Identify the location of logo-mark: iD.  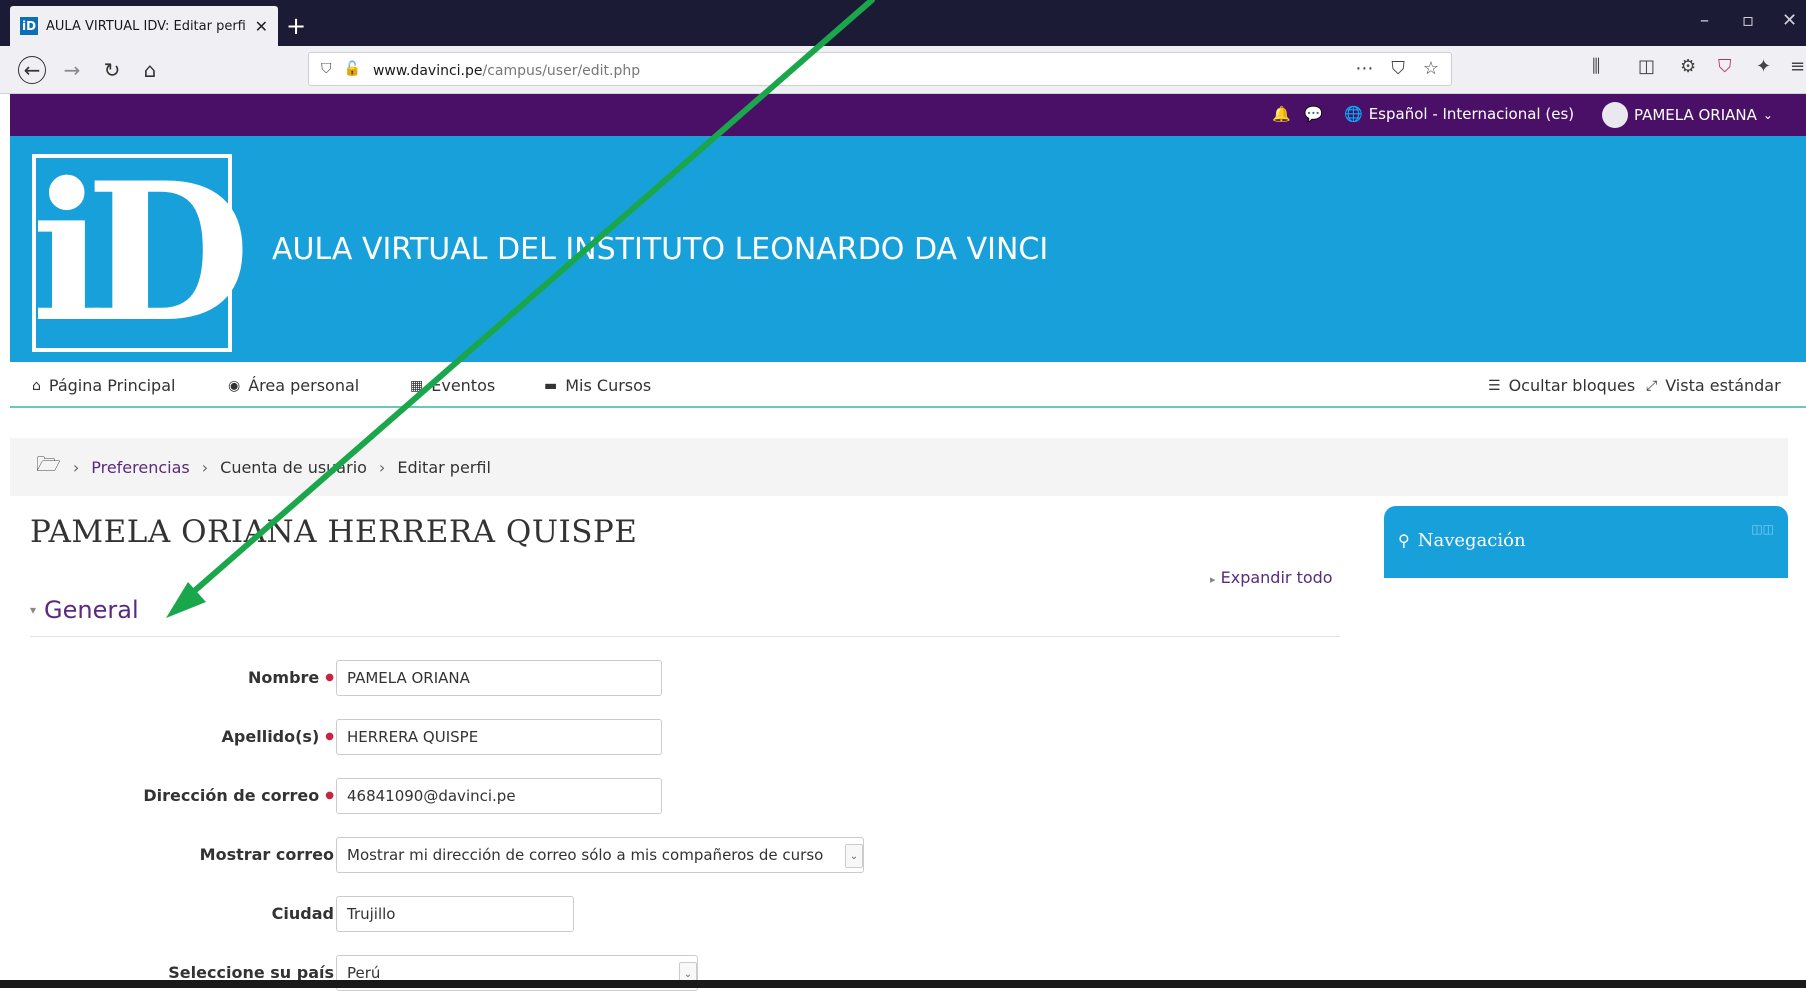
(141, 252).